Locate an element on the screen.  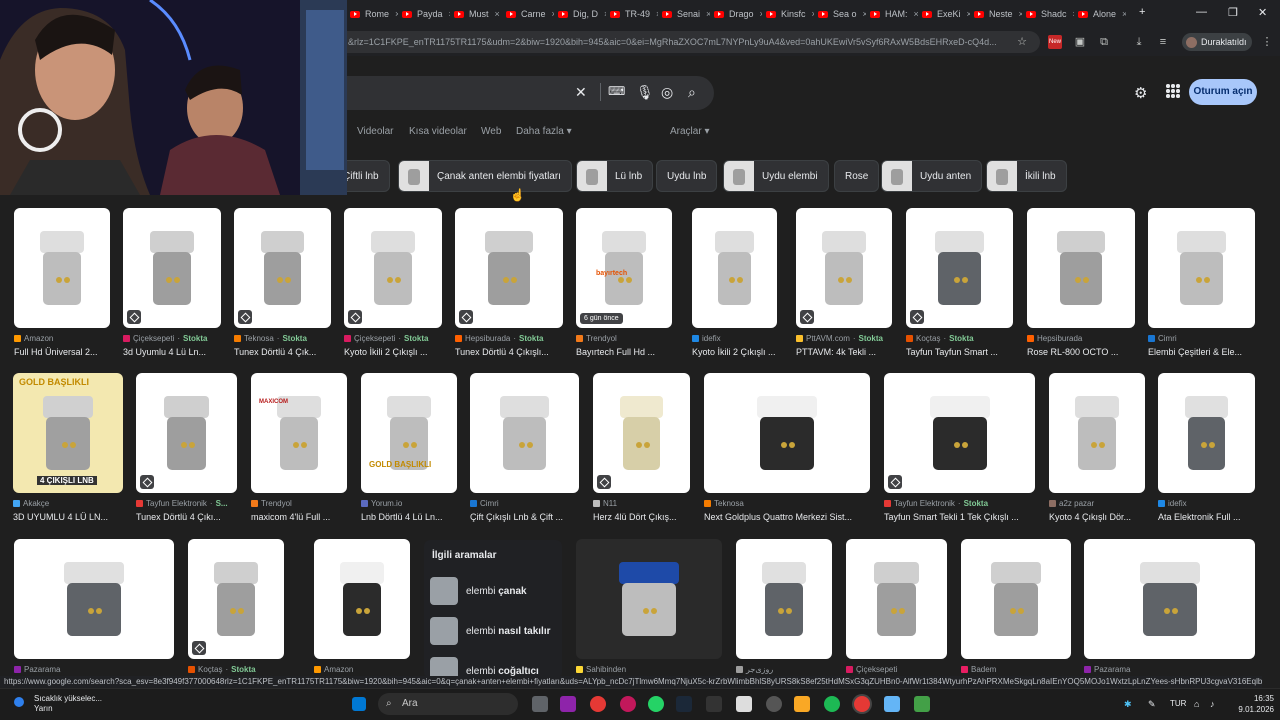
result-source: Amazon is located at coordinates (362, 669).